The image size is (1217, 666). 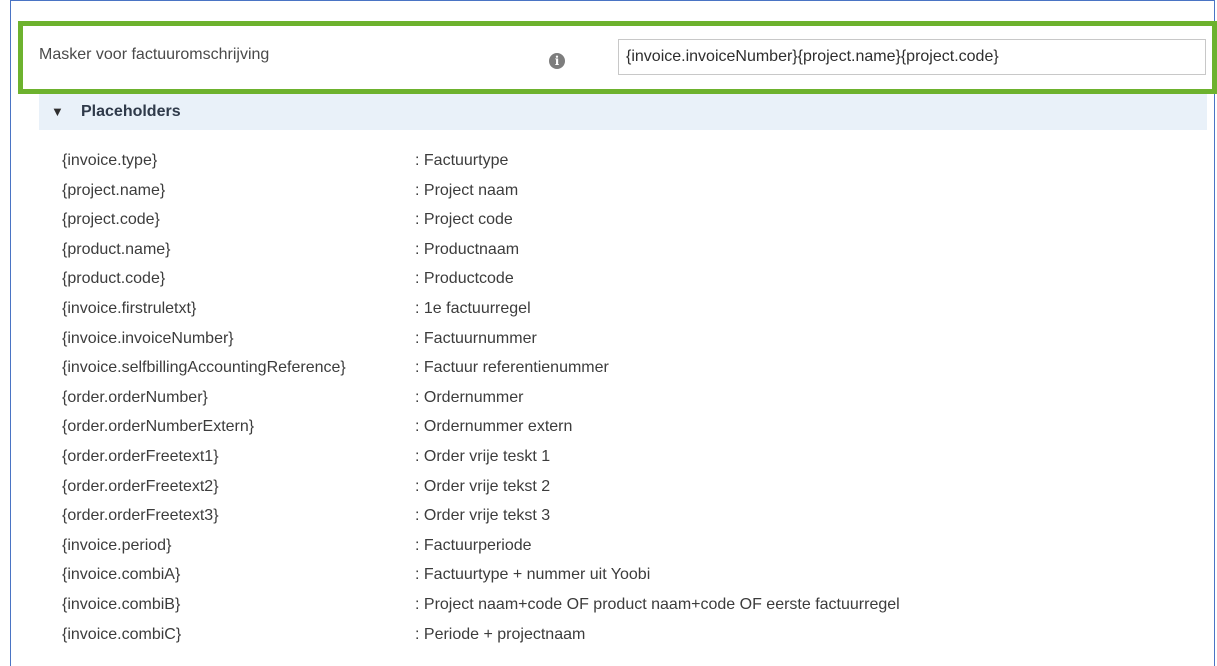 I want to click on placeholder-description: : Factuur referentienummer, so click(x=512, y=368).